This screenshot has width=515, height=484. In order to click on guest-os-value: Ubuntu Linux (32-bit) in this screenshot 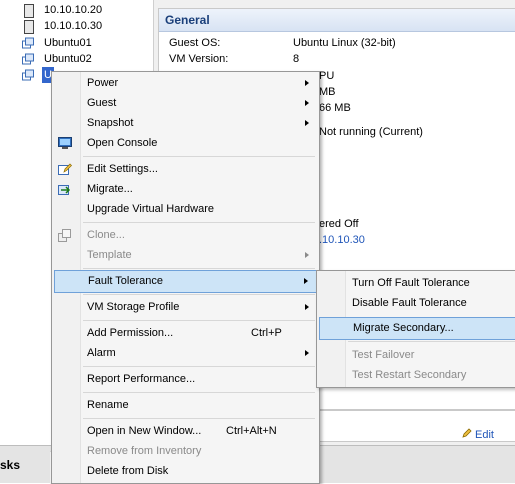, I will do `click(344, 43)`.